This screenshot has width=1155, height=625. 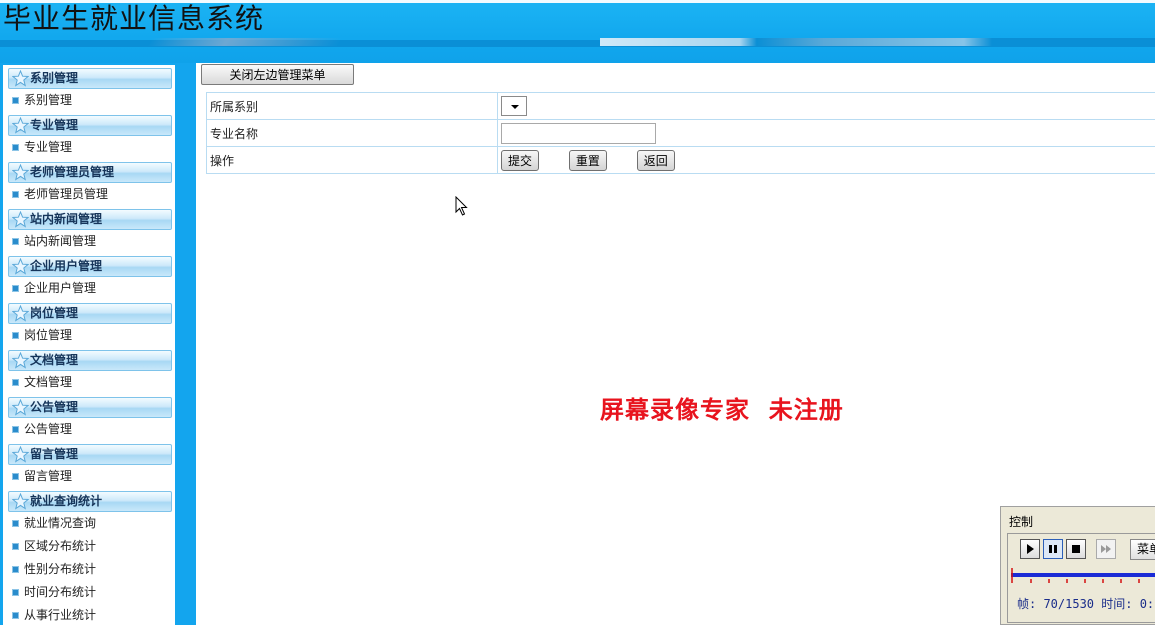 I want to click on sidebar-item: 文档管理, so click(x=89, y=382).